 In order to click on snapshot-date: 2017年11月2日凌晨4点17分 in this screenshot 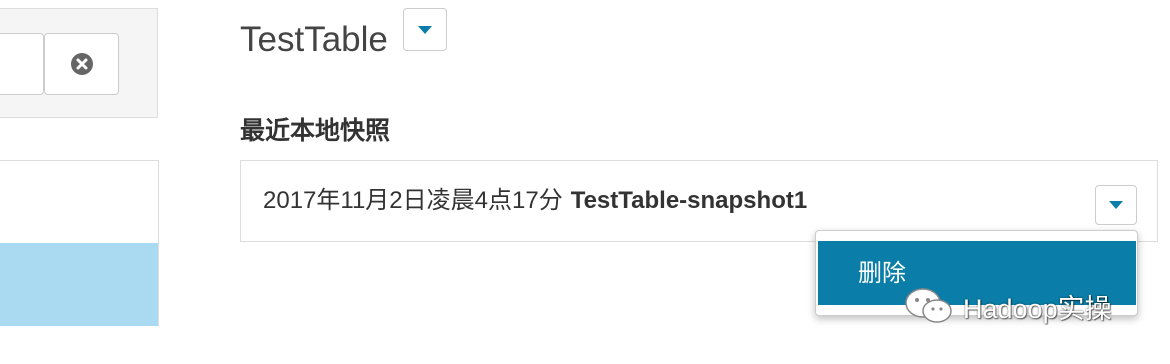, I will do `click(413, 200)`.